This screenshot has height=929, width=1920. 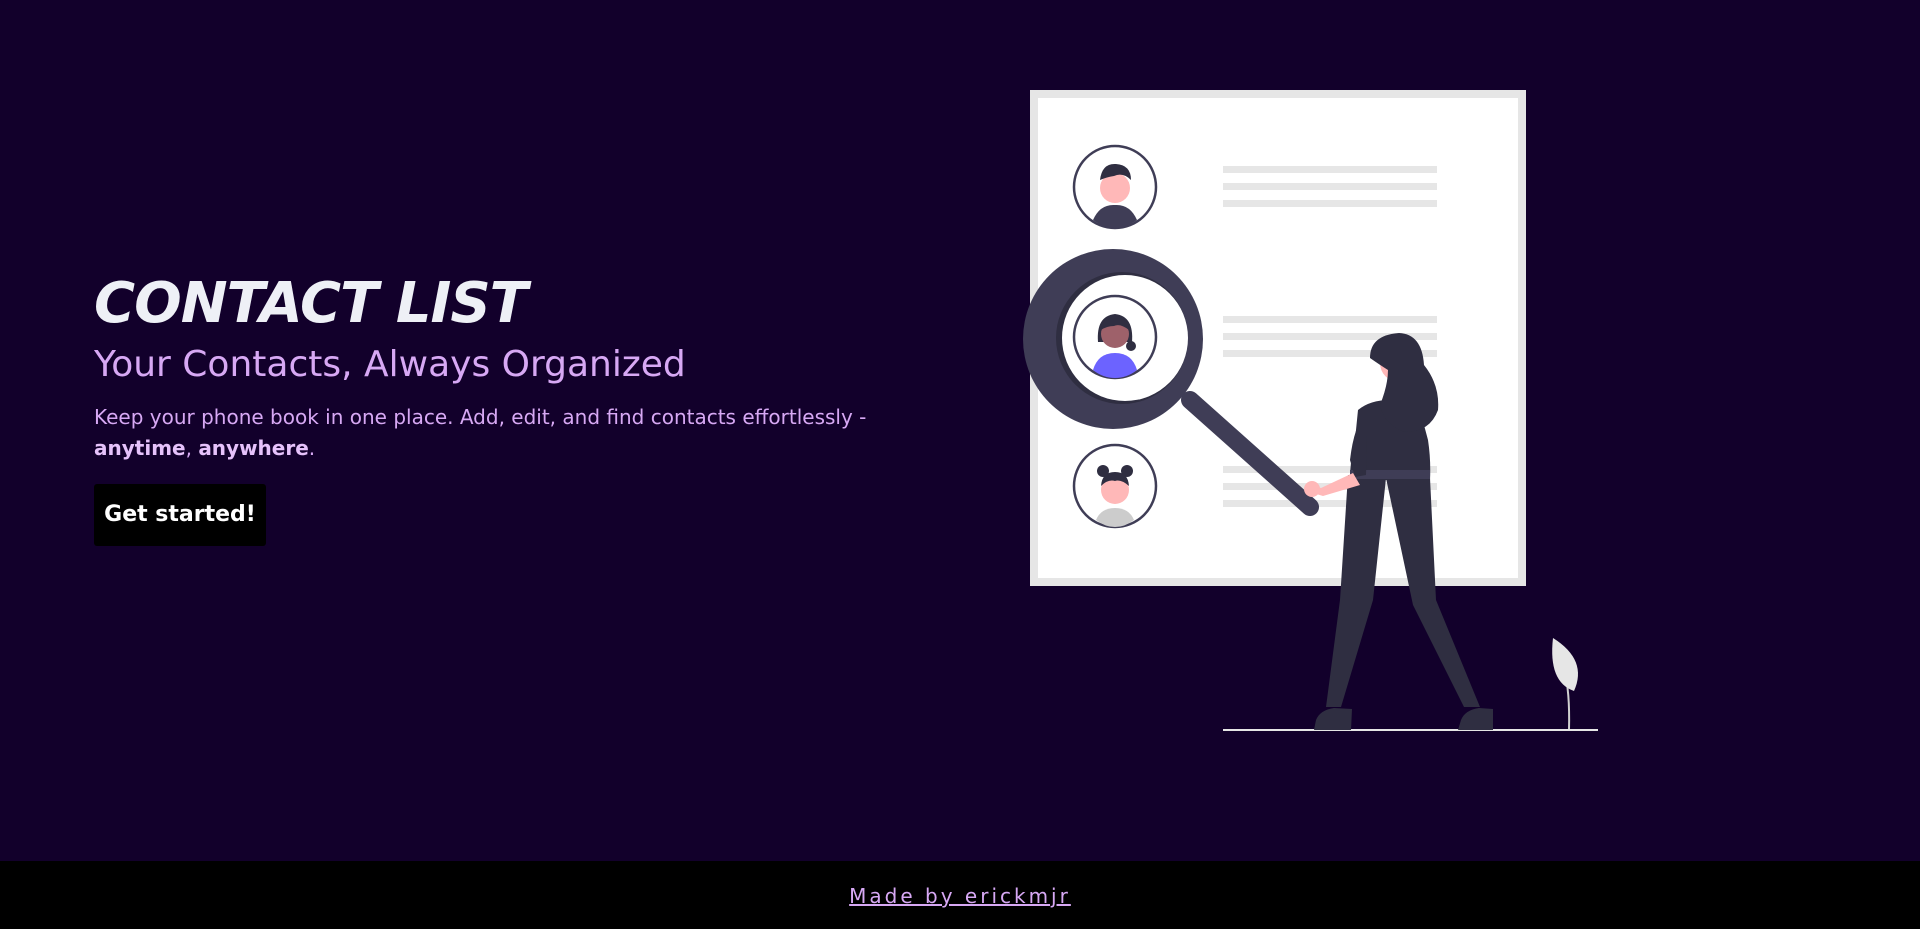 I want to click on hero-subtitle: Your Contacts, Always Organized, so click(x=390, y=364).